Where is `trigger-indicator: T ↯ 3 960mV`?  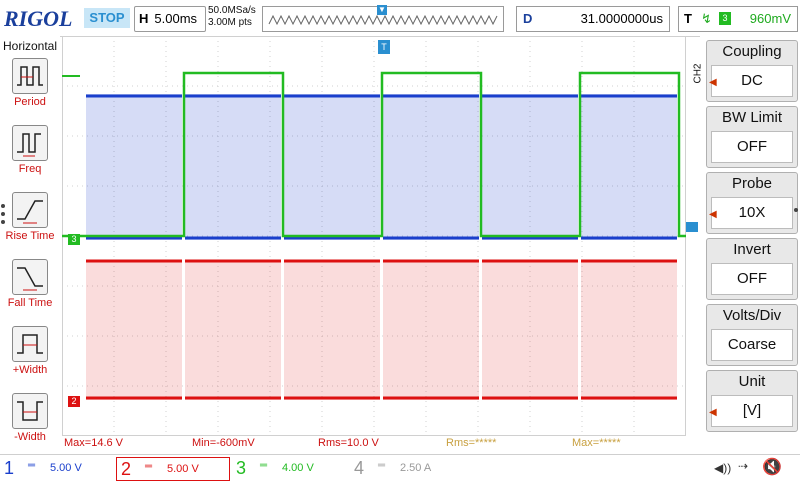 trigger-indicator: T ↯ 3 960mV is located at coordinates (738, 19).